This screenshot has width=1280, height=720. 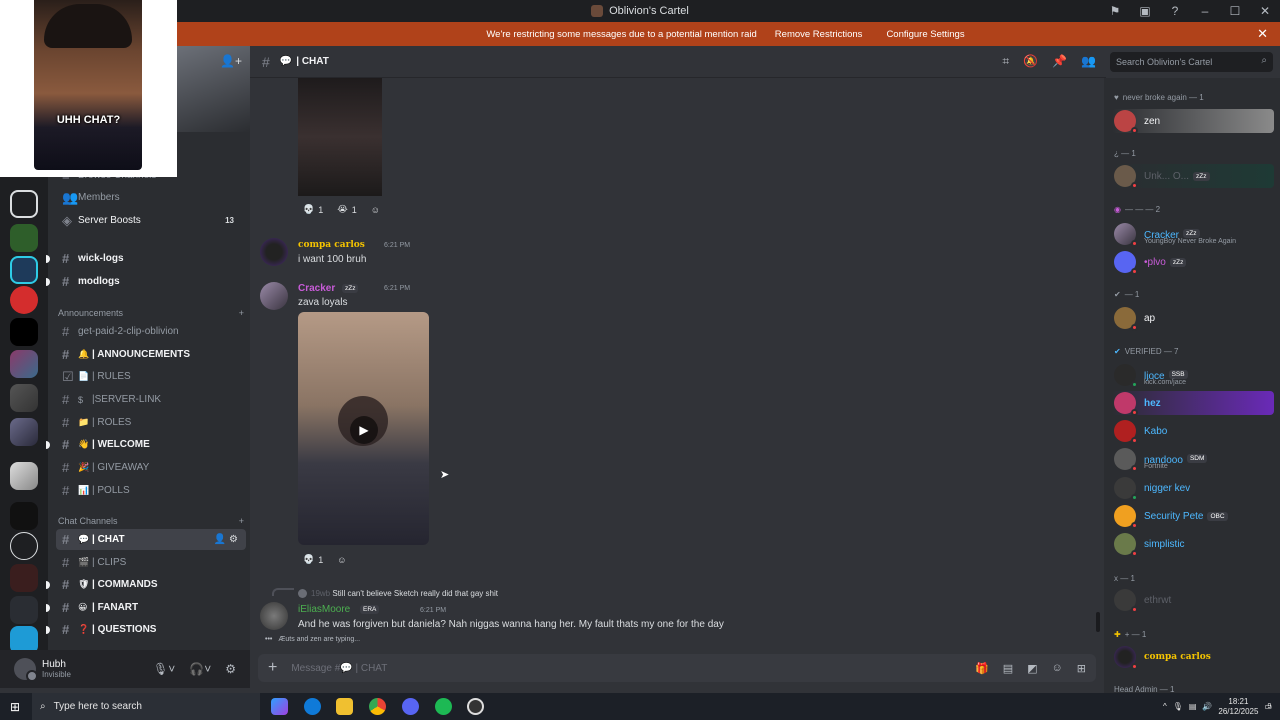 What do you see at coordinates (231, 61) in the screenshot?
I see `invite-people-icon: 👤+` at bounding box center [231, 61].